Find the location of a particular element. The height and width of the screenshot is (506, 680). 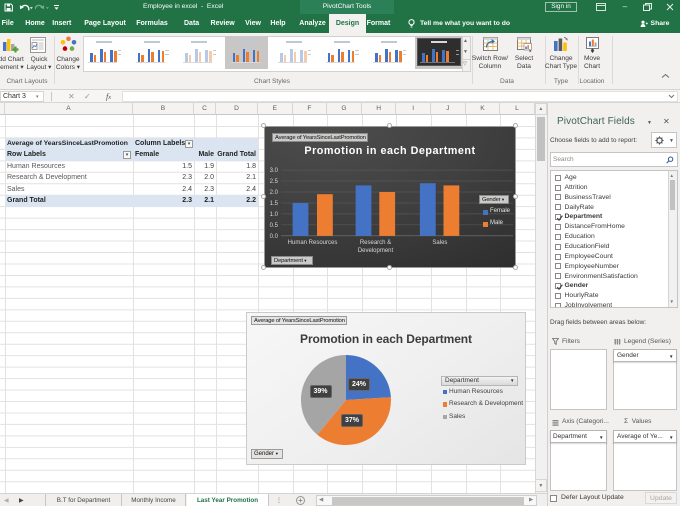

svg-text: 0.0 is located at coordinates (274, 237).